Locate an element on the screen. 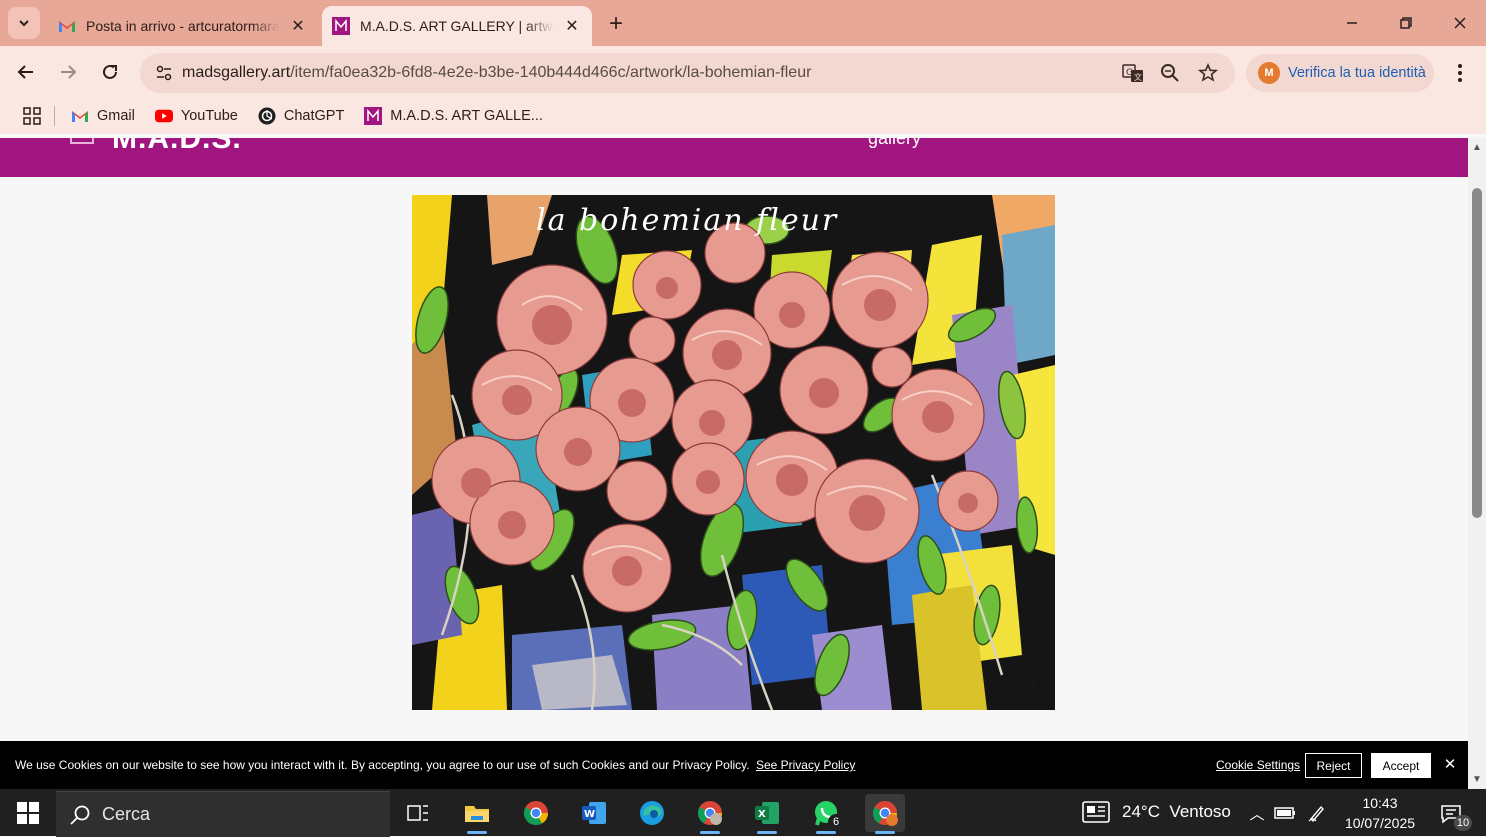  restore-button is located at coordinates (1406, 23).